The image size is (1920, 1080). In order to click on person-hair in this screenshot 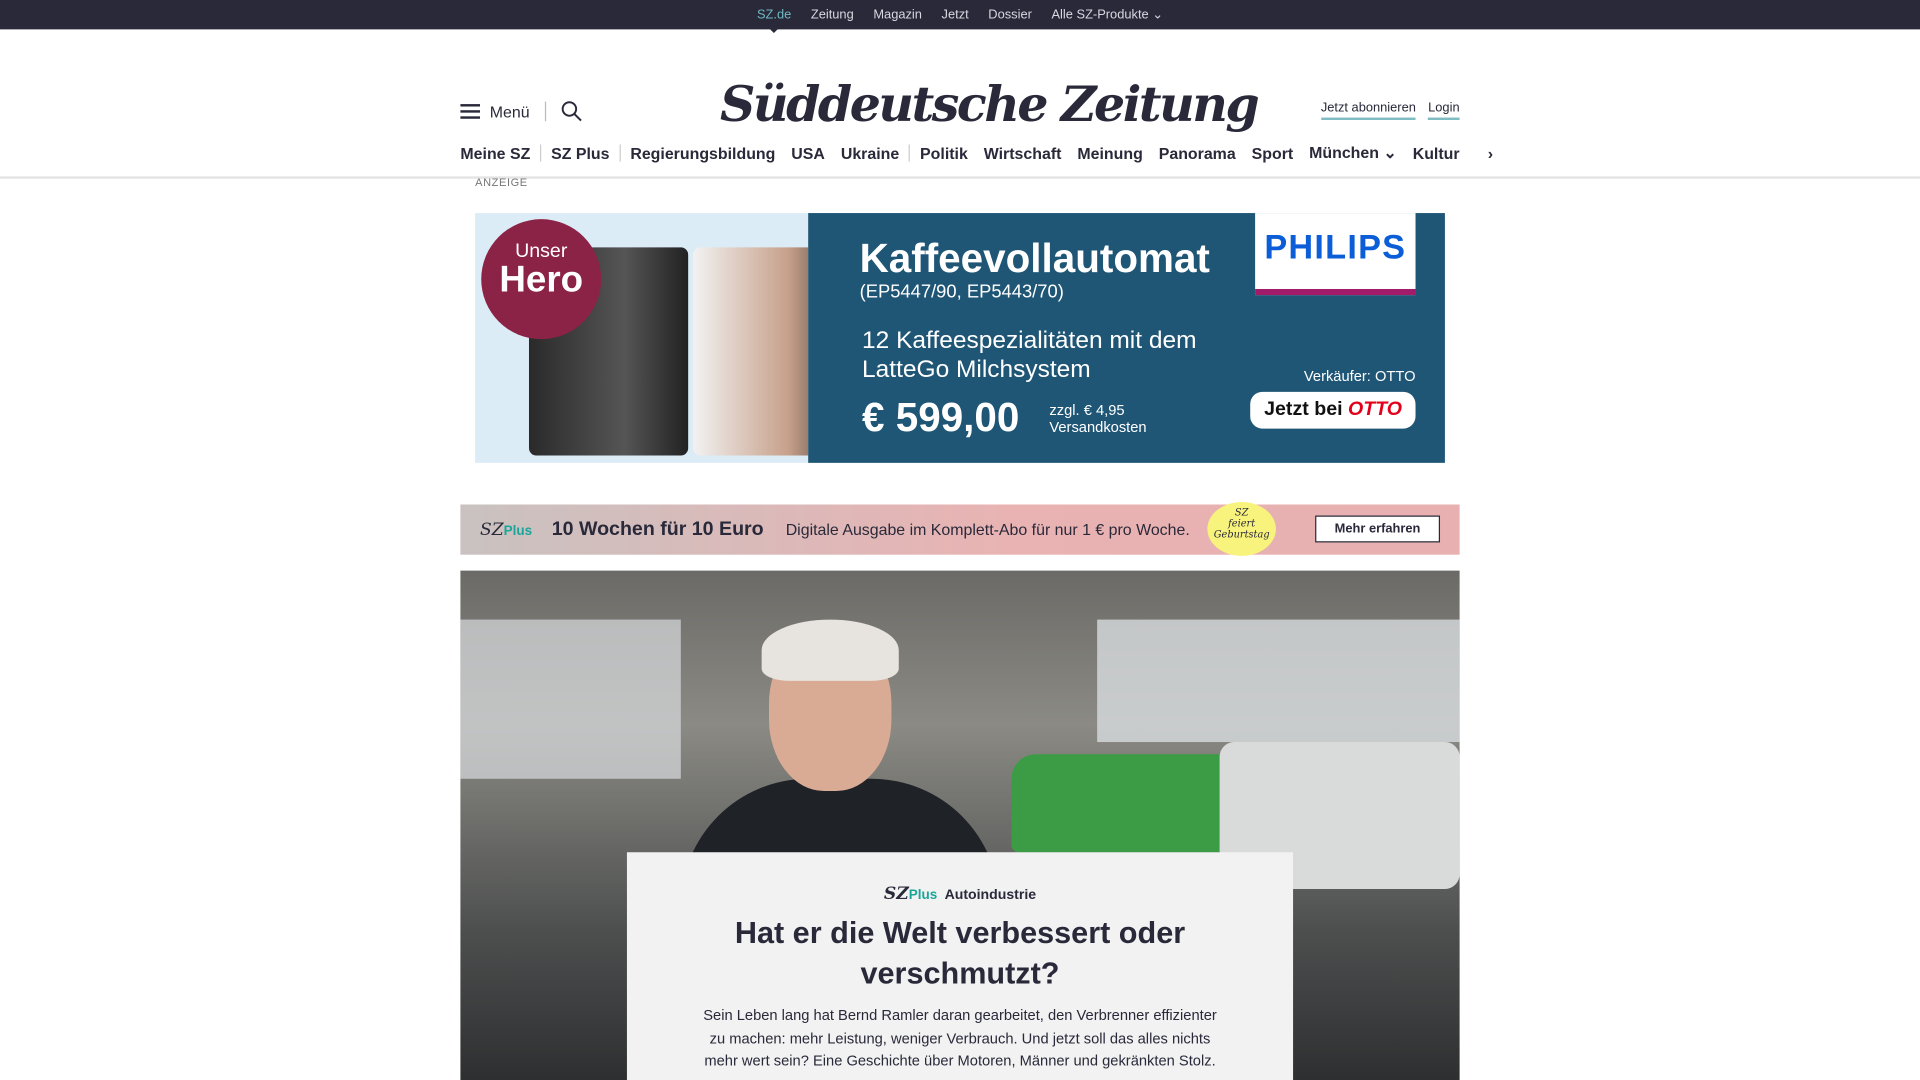, I will do `click(830, 650)`.